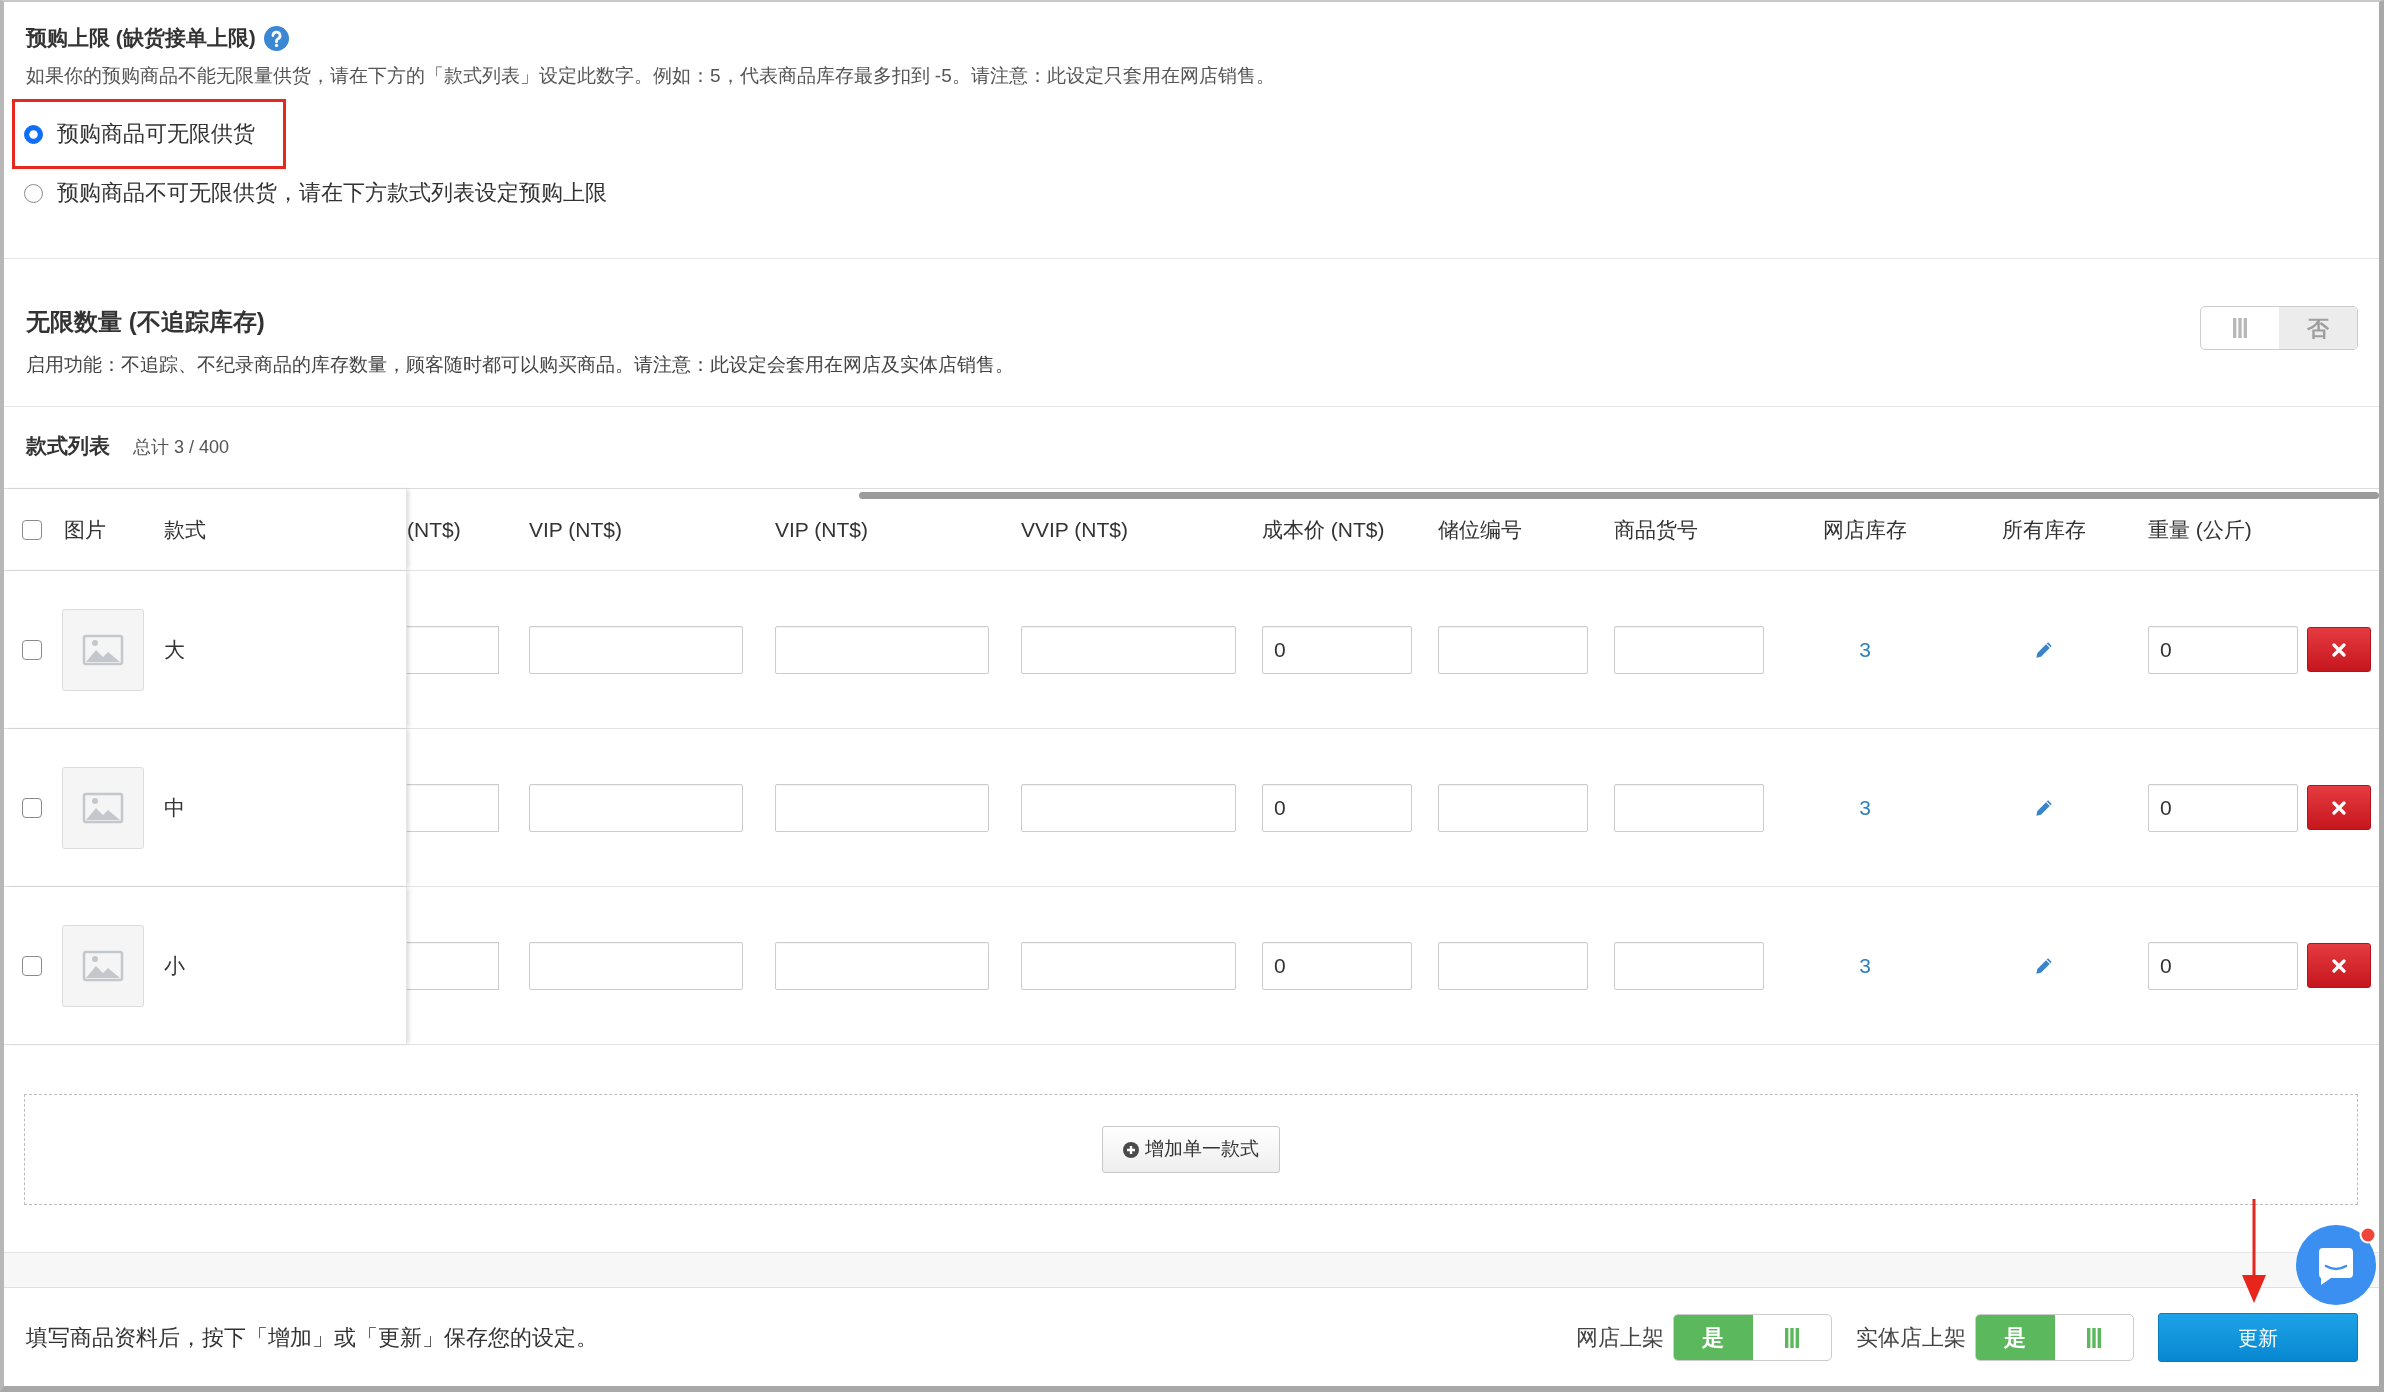 This screenshot has height=1392, width=2384. Describe the element at coordinates (312, 1338) in the screenshot. I see `footer-note: 填写商品资料后，按下「增加」或「更新」保存您的设定。` at that location.